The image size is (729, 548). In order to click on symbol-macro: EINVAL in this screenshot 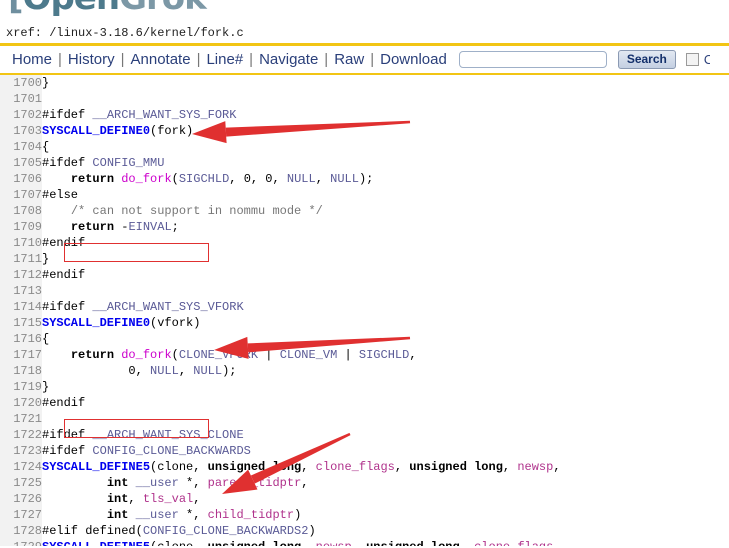, I will do `click(149, 227)`.